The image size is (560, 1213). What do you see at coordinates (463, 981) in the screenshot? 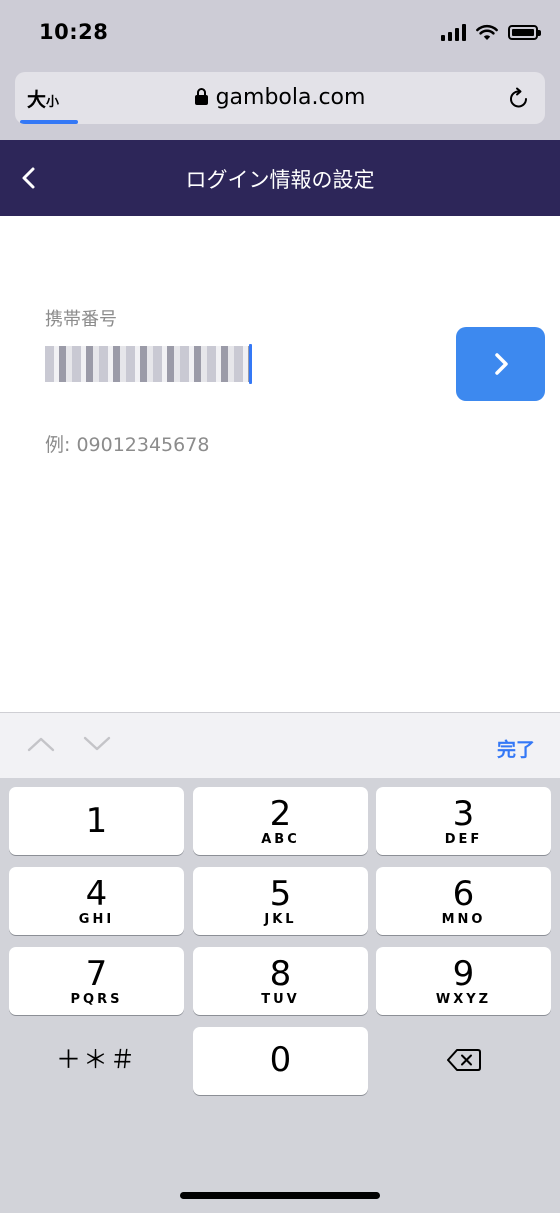
I see `key-9: 9 WXYZ` at bounding box center [463, 981].